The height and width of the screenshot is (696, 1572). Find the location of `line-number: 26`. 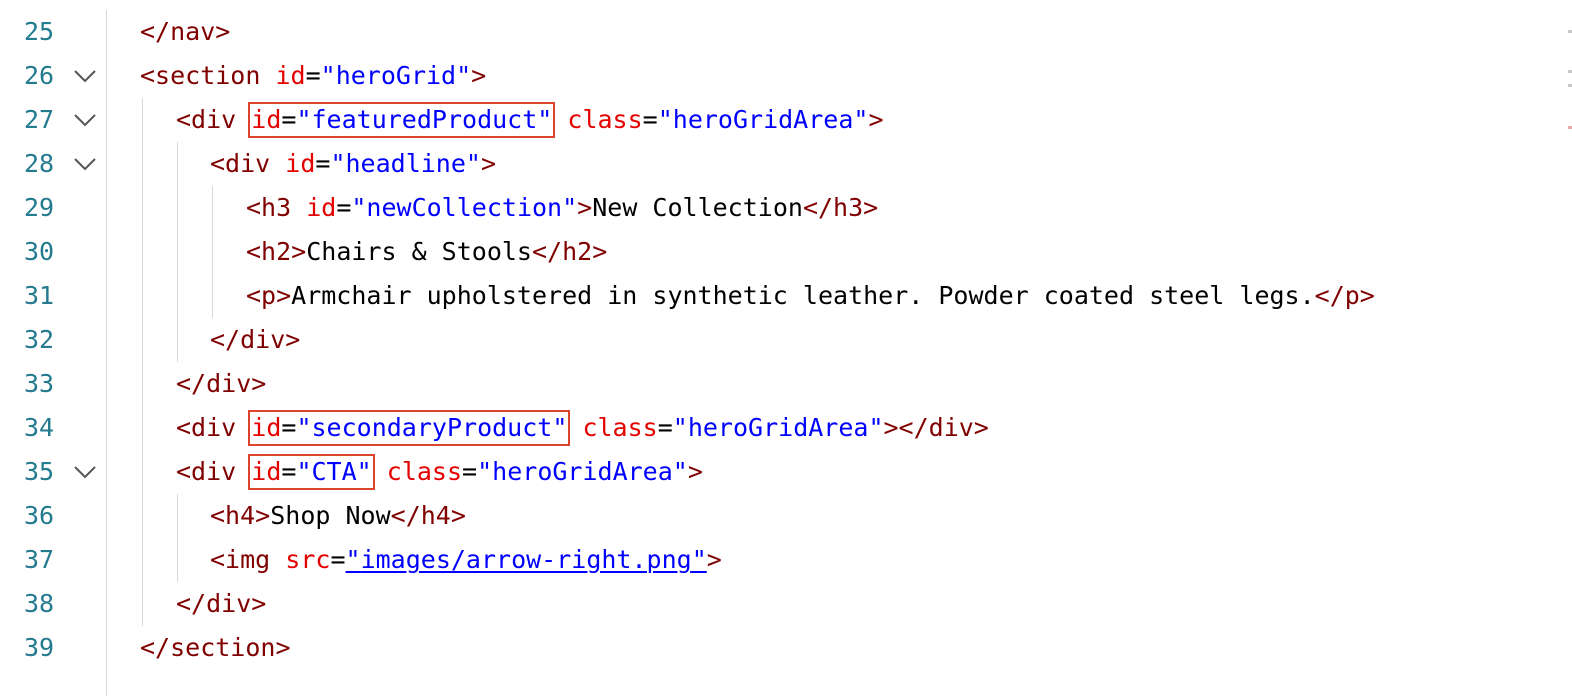

line-number: 26 is located at coordinates (39, 75).